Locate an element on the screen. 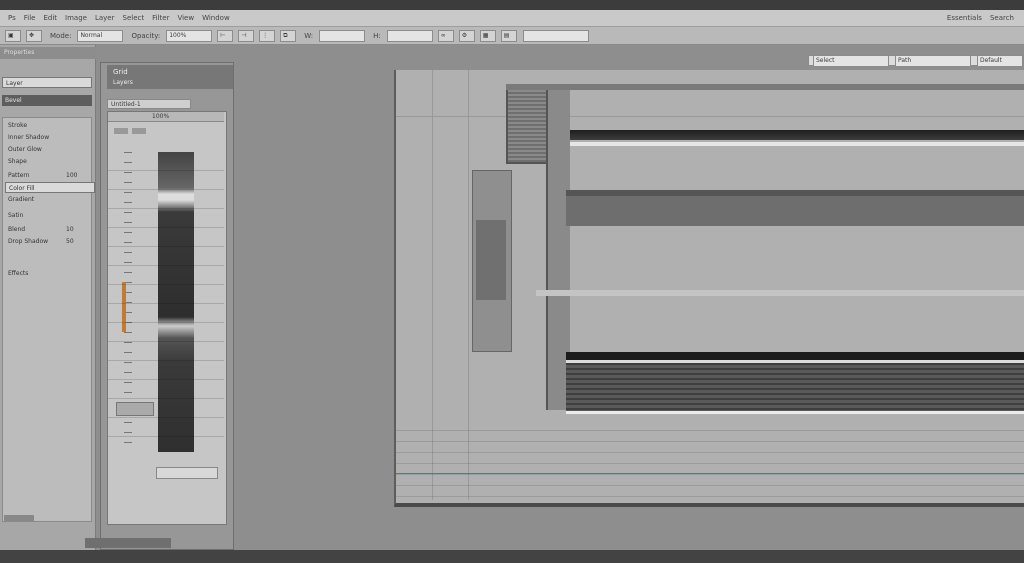  effect-item-gradient: Gradient is located at coordinates (50, 199).